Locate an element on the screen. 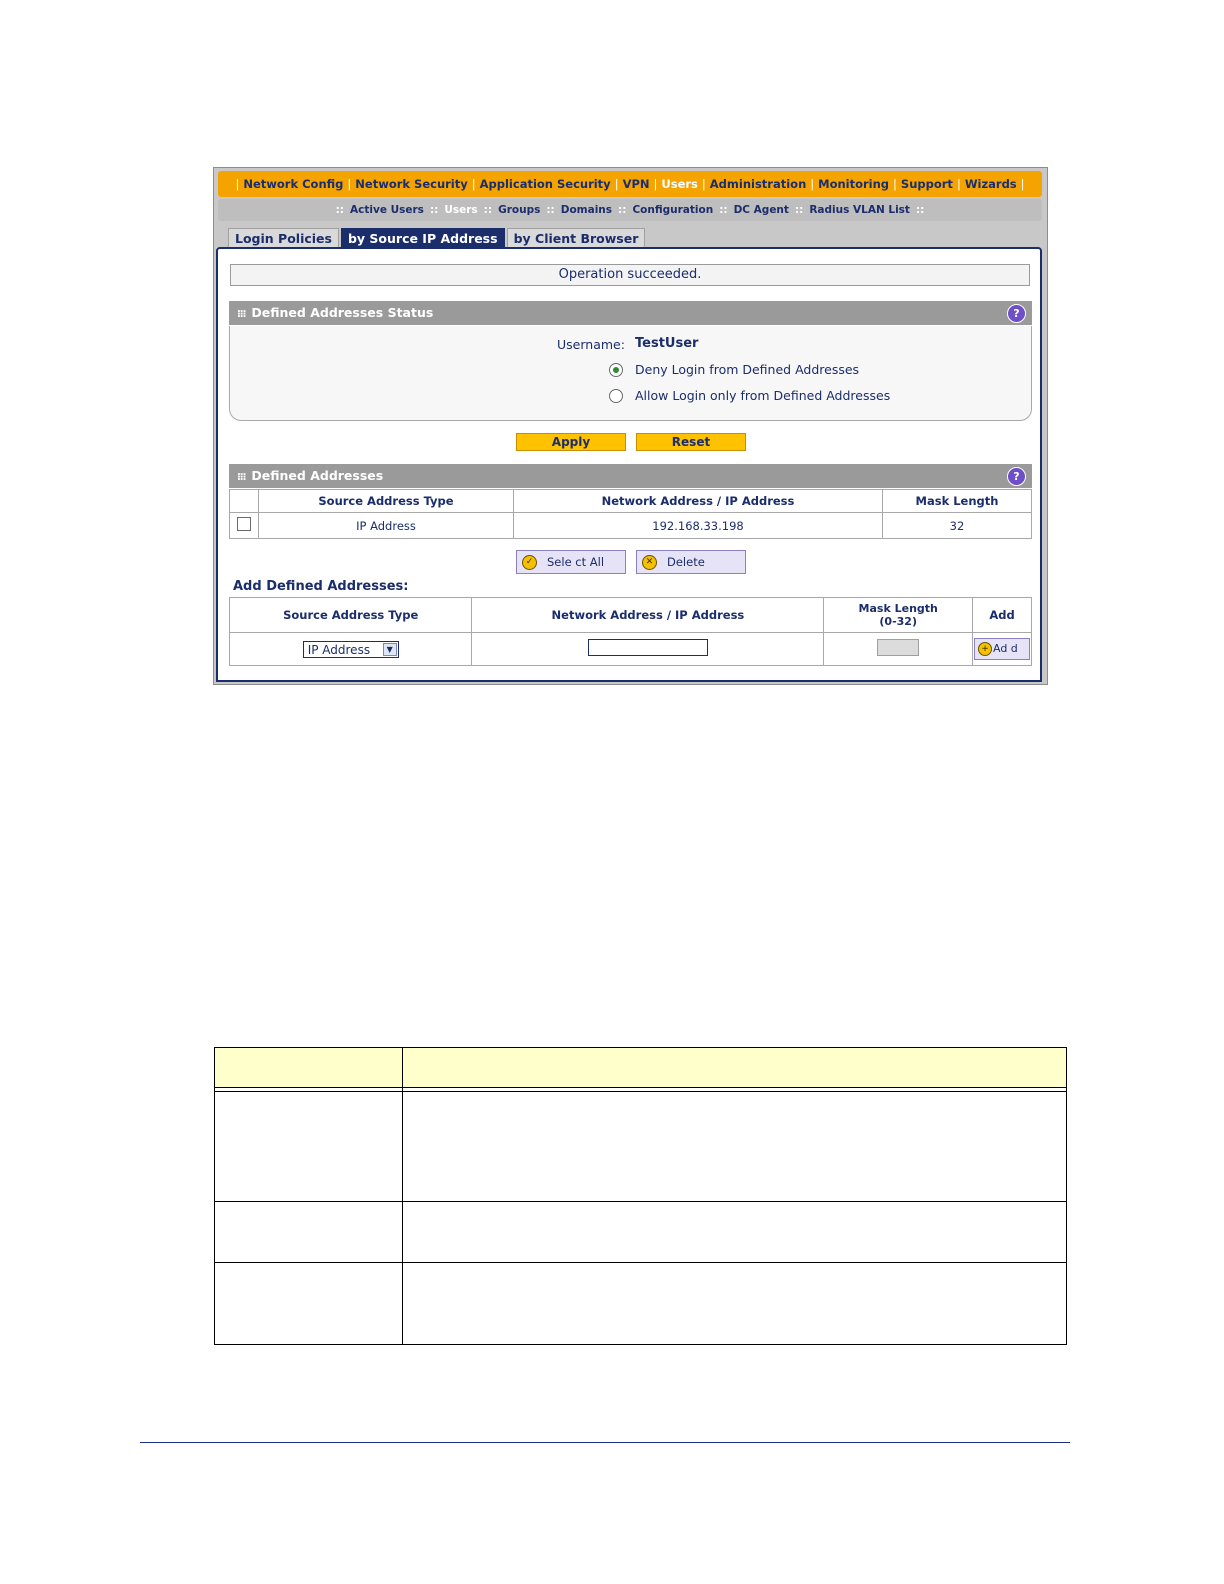  status-message: Operation succeeded. is located at coordinates (630, 275).